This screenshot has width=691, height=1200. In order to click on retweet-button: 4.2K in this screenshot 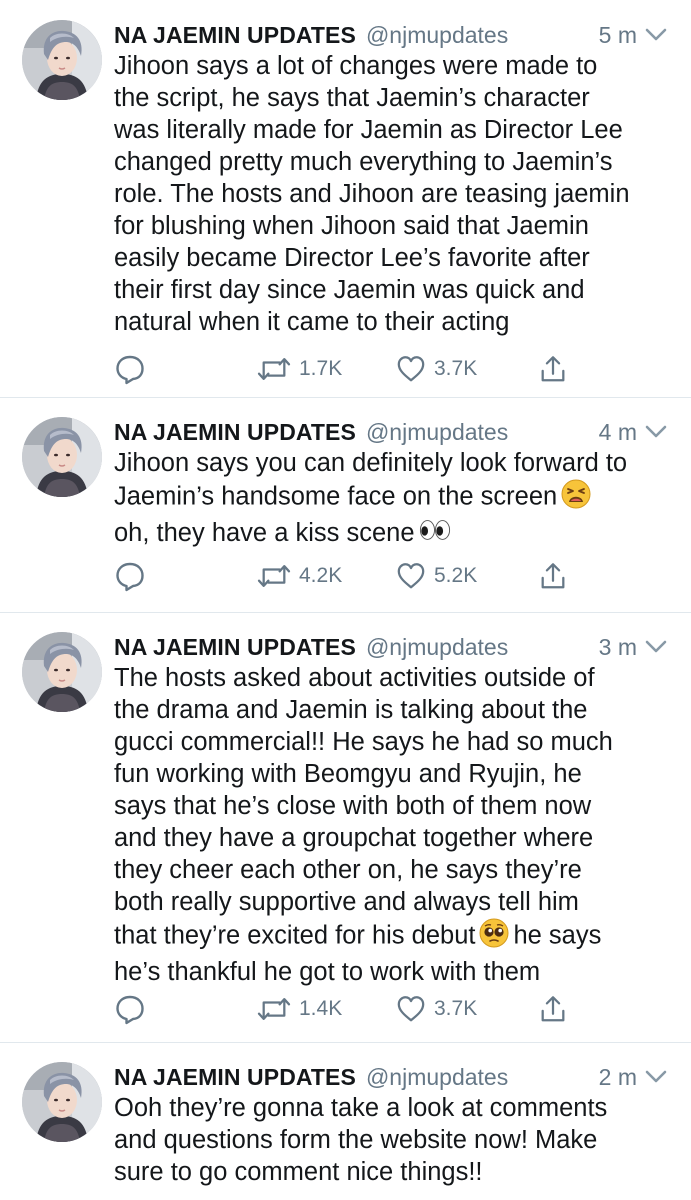, I will do `click(299, 576)`.